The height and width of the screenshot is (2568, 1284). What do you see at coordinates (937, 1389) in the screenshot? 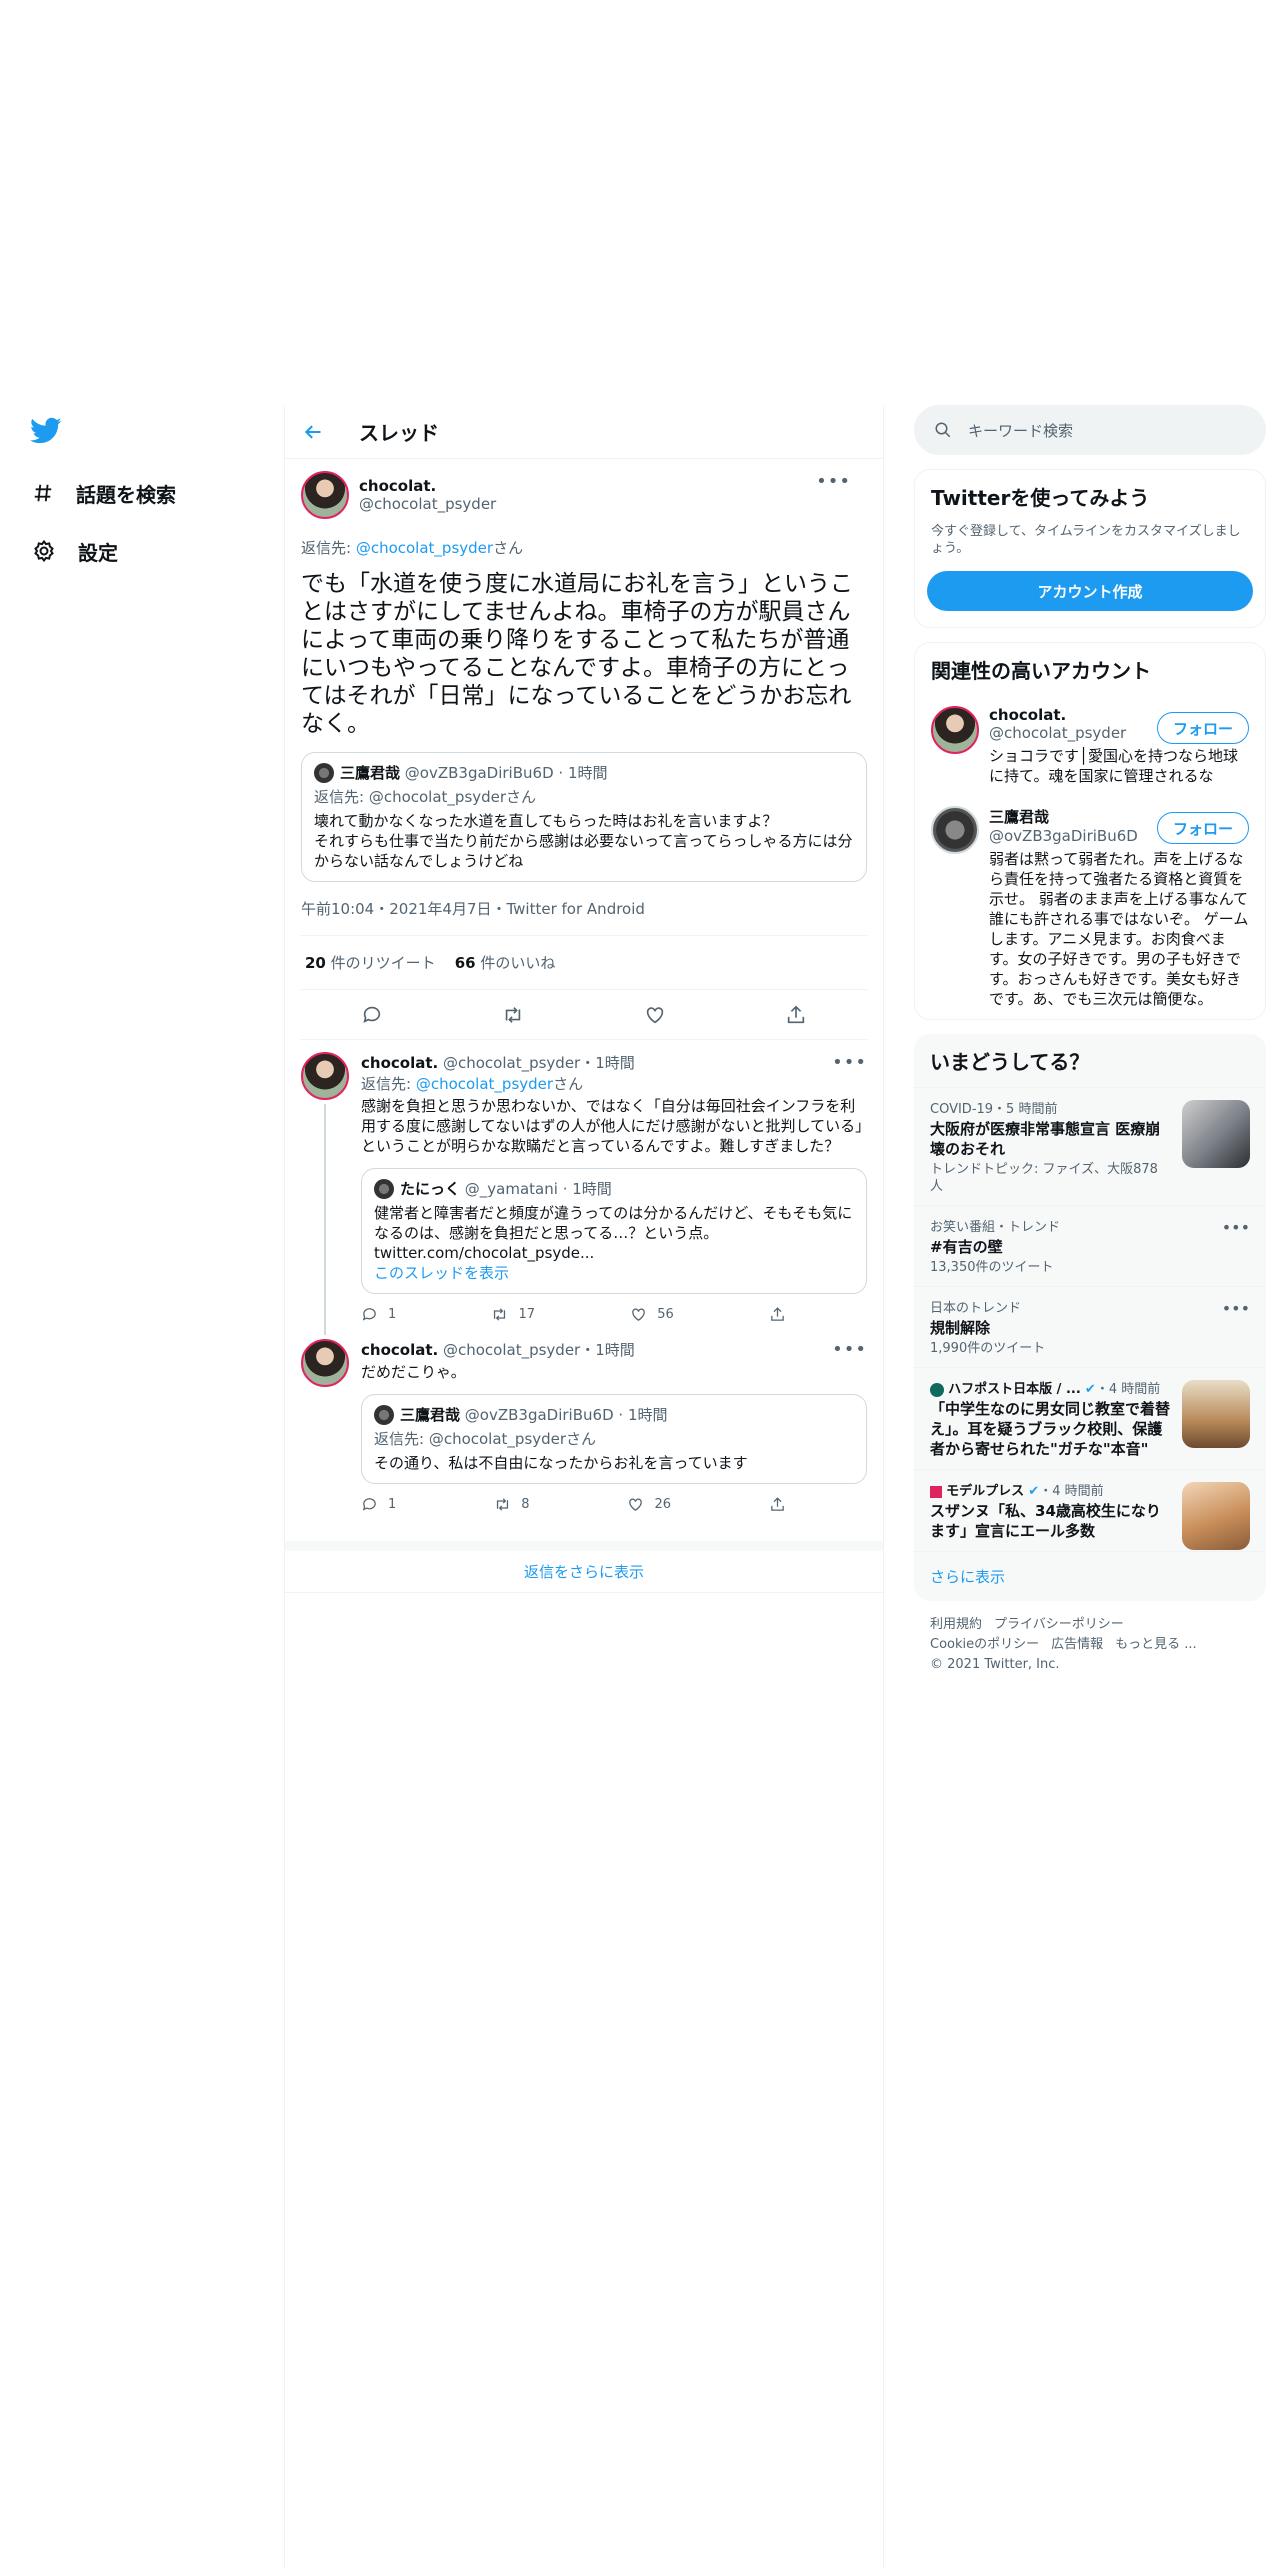
I see `publisher-icon` at bounding box center [937, 1389].